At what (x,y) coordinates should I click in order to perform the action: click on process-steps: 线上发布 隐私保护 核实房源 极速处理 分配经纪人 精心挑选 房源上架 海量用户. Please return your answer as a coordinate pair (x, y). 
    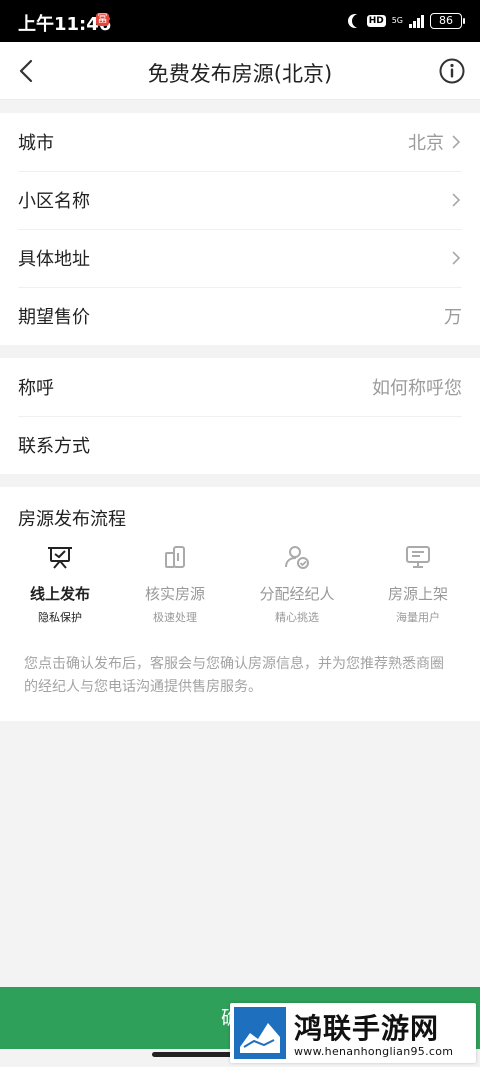
    Looking at the image, I should click on (240, 588).